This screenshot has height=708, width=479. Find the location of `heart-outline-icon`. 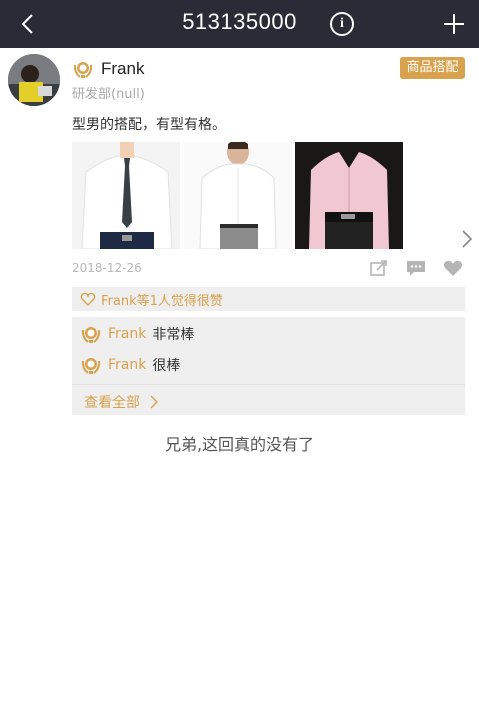

heart-outline-icon is located at coordinates (88, 299).